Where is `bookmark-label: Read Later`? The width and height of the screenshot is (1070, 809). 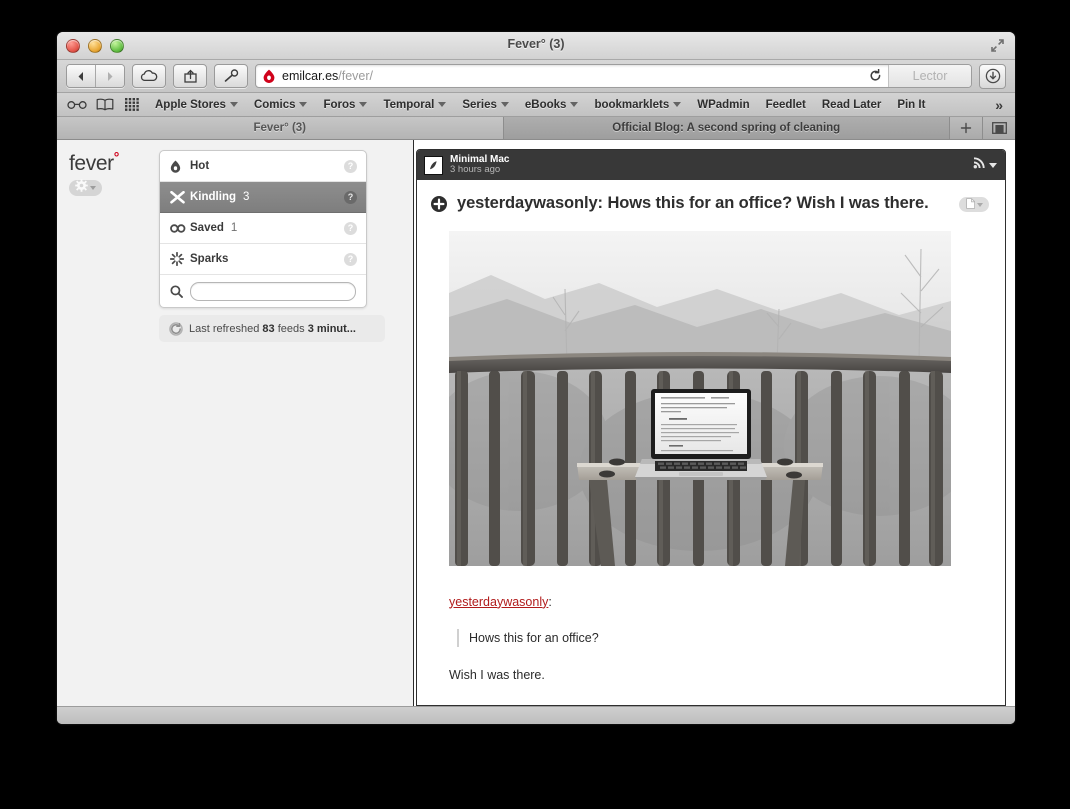
bookmark-label: Read Later is located at coordinates (851, 104).